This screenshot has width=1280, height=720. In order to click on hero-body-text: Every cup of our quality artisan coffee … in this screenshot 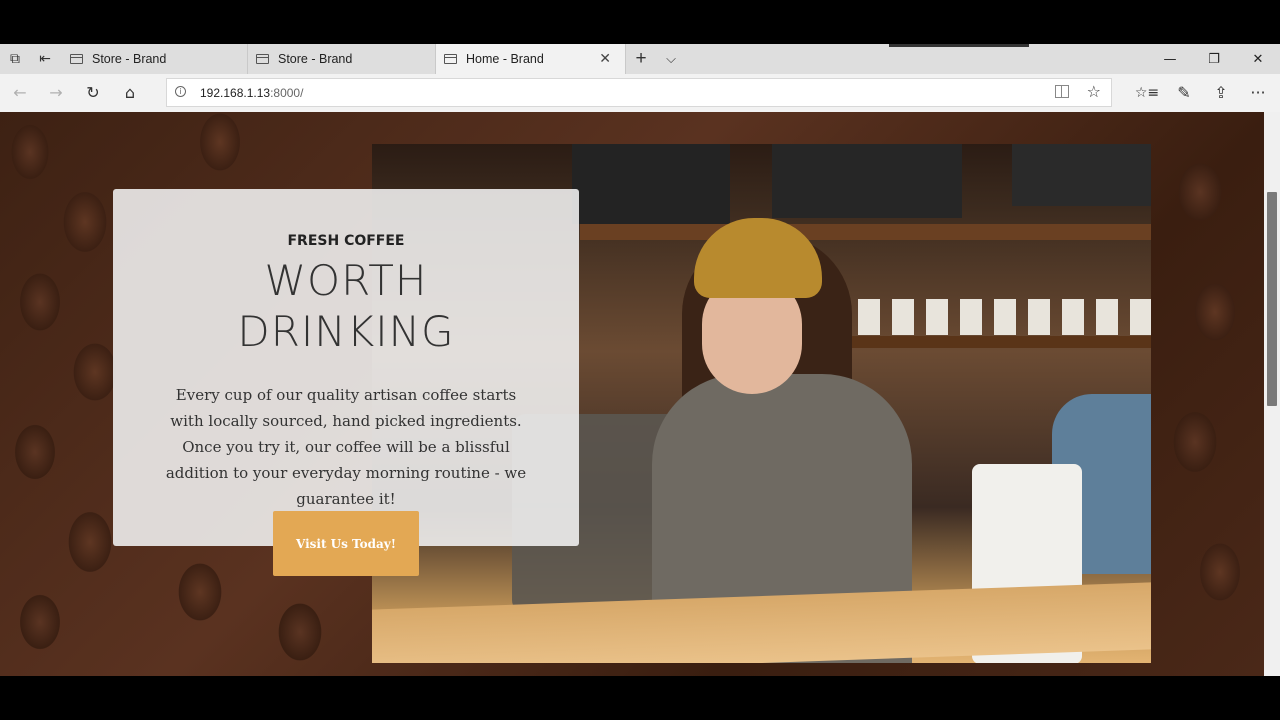, I will do `click(346, 447)`.